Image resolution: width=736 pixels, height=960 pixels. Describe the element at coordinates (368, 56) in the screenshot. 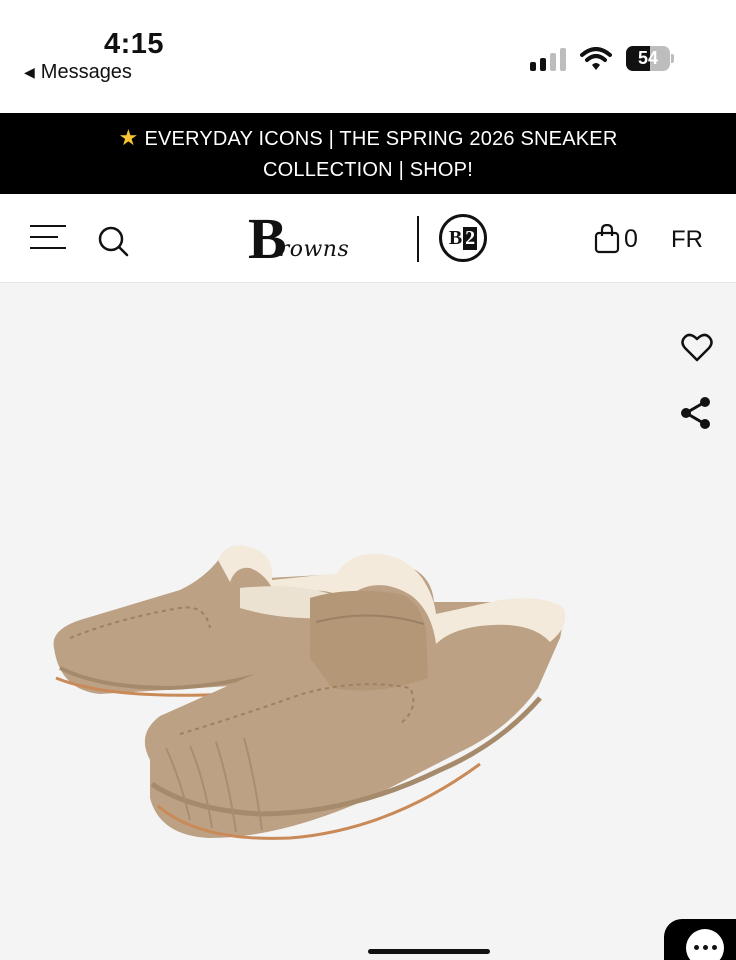

I see `status-bar: 4:15 ◀ Messages 54` at that location.